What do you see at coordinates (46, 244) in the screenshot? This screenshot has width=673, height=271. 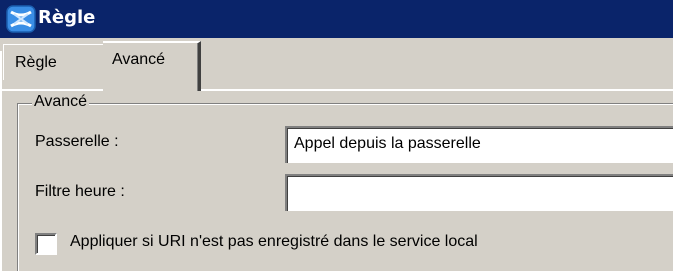 I see `apply-if-uri-unregistered-checkbox` at bounding box center [46, 244].